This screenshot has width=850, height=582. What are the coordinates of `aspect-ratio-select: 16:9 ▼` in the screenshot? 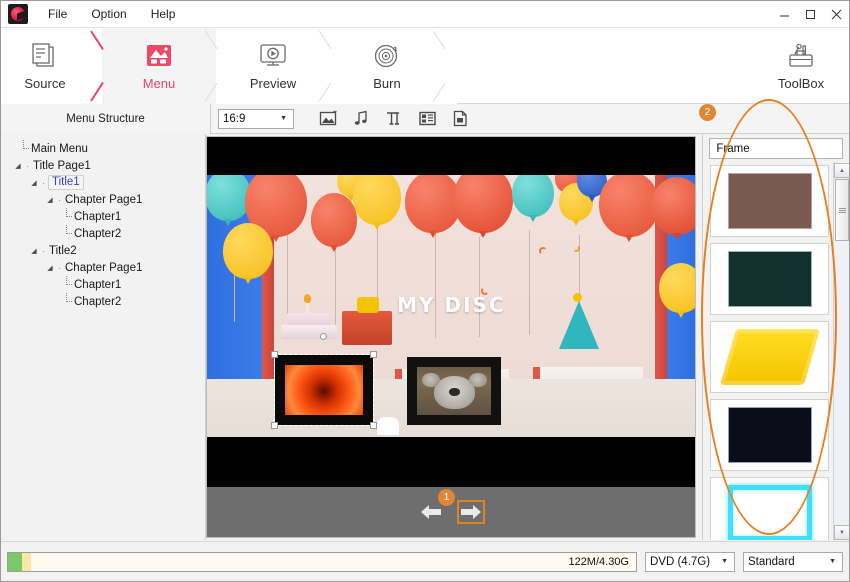 It's located at (256, 118).